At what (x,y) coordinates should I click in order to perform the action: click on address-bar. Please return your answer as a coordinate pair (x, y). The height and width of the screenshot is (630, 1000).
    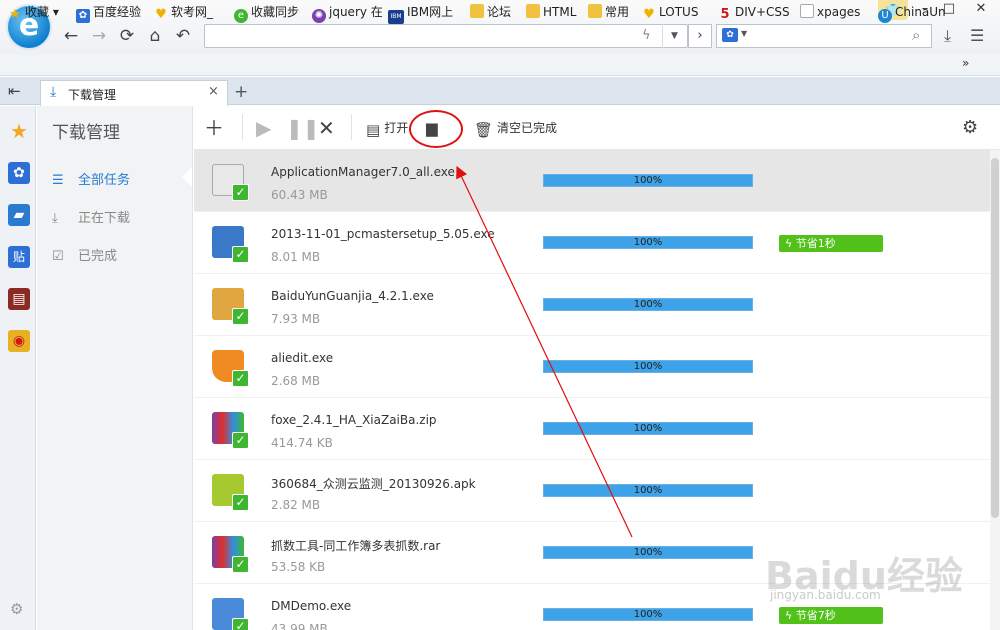
    Looking at the image, I should click on (446, 36).